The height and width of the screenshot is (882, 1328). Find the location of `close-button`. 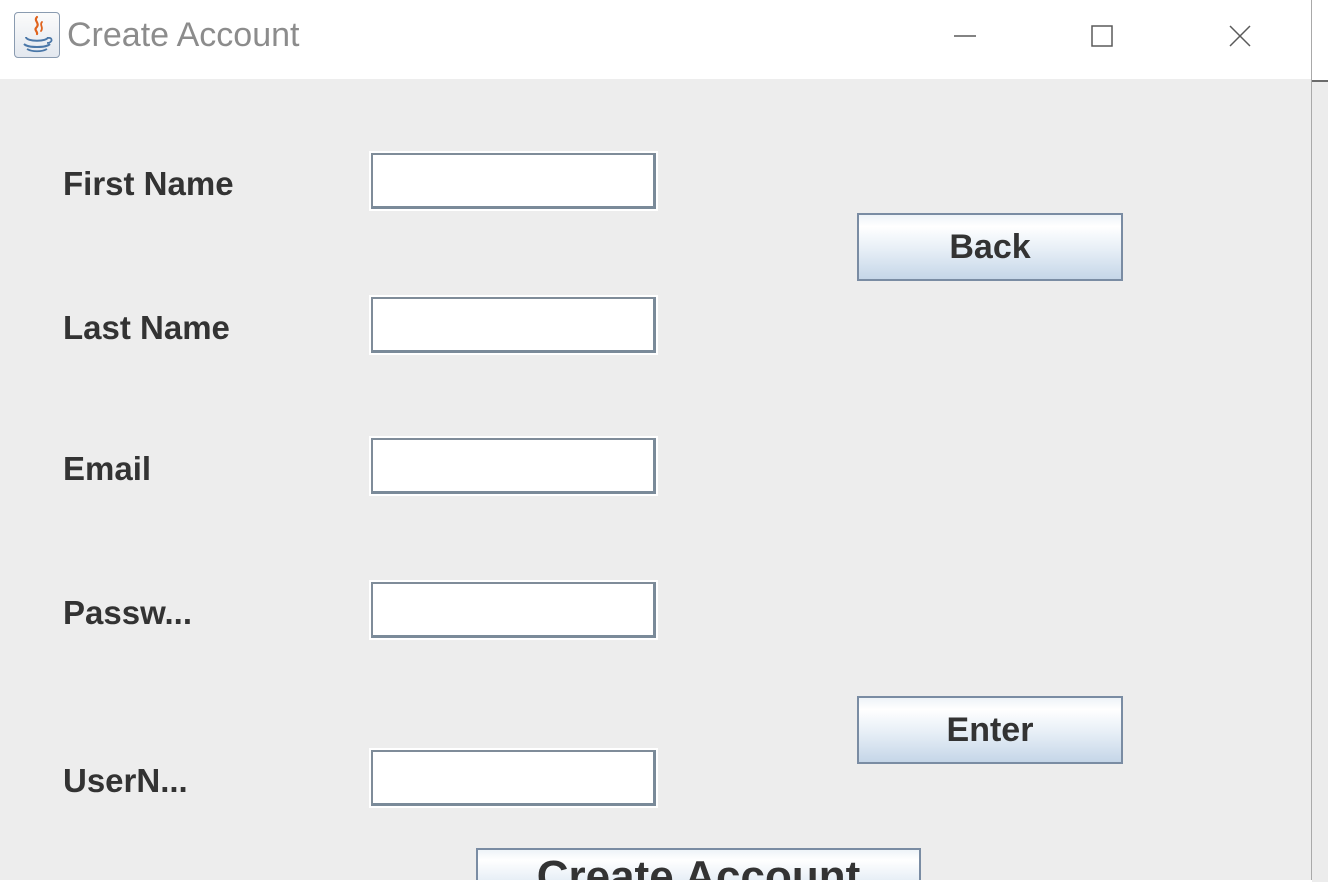

close-button is located at coordinates (1240, 36).